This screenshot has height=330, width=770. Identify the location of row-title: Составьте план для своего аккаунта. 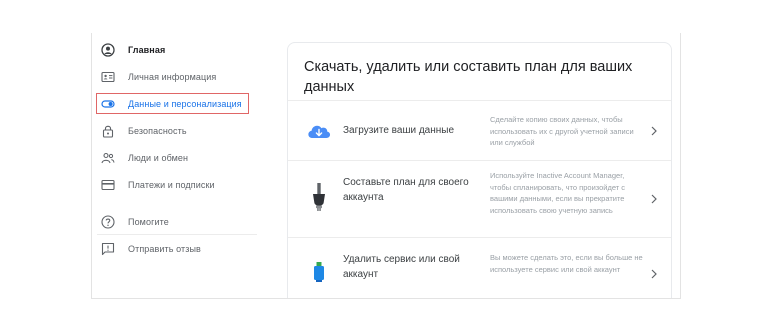
(406, 190).